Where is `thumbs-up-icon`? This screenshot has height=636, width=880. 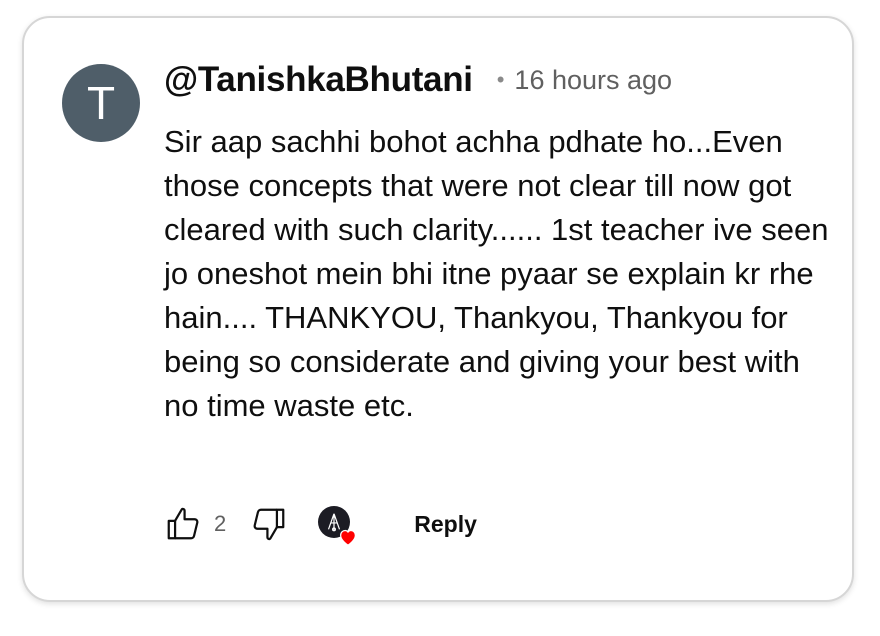 thumbs-up-icon is located at coordinates (183, 523).